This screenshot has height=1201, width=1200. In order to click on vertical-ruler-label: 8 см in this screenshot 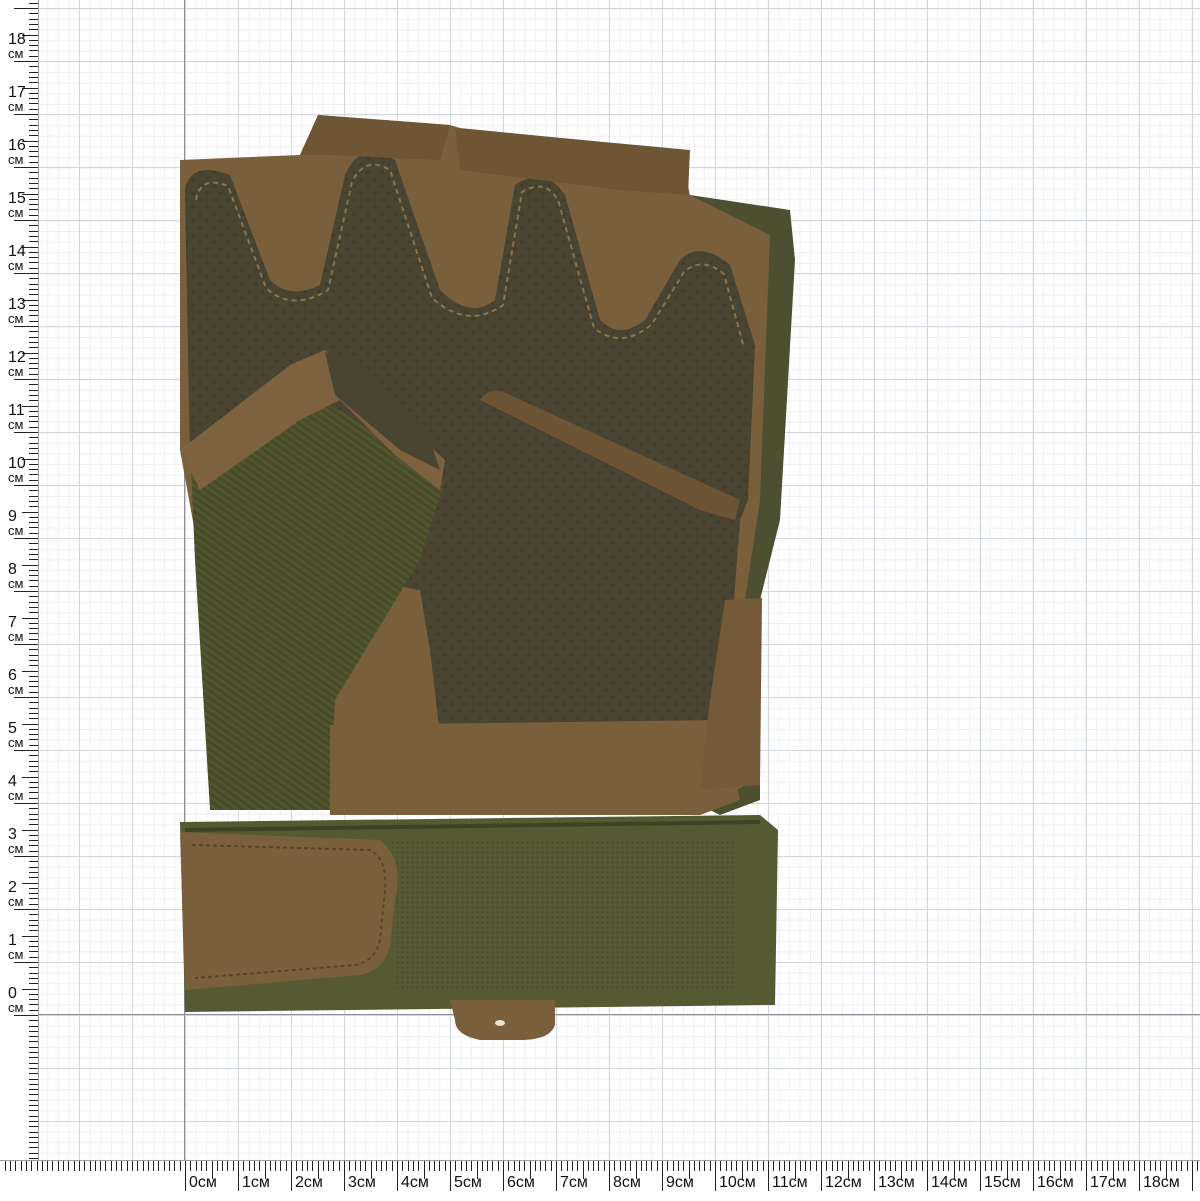, I will do `click(22, 576)`.